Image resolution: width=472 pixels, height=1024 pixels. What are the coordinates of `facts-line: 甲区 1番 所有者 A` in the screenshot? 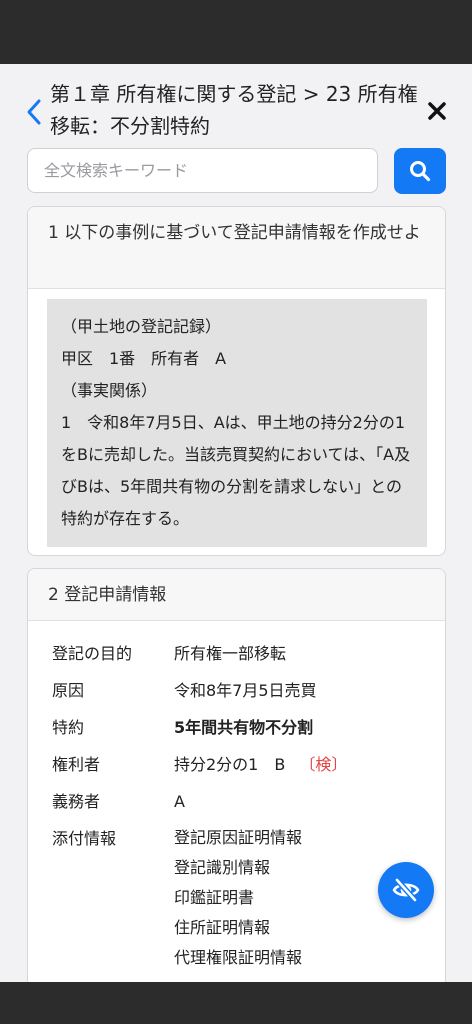 It's located at (144, 358).